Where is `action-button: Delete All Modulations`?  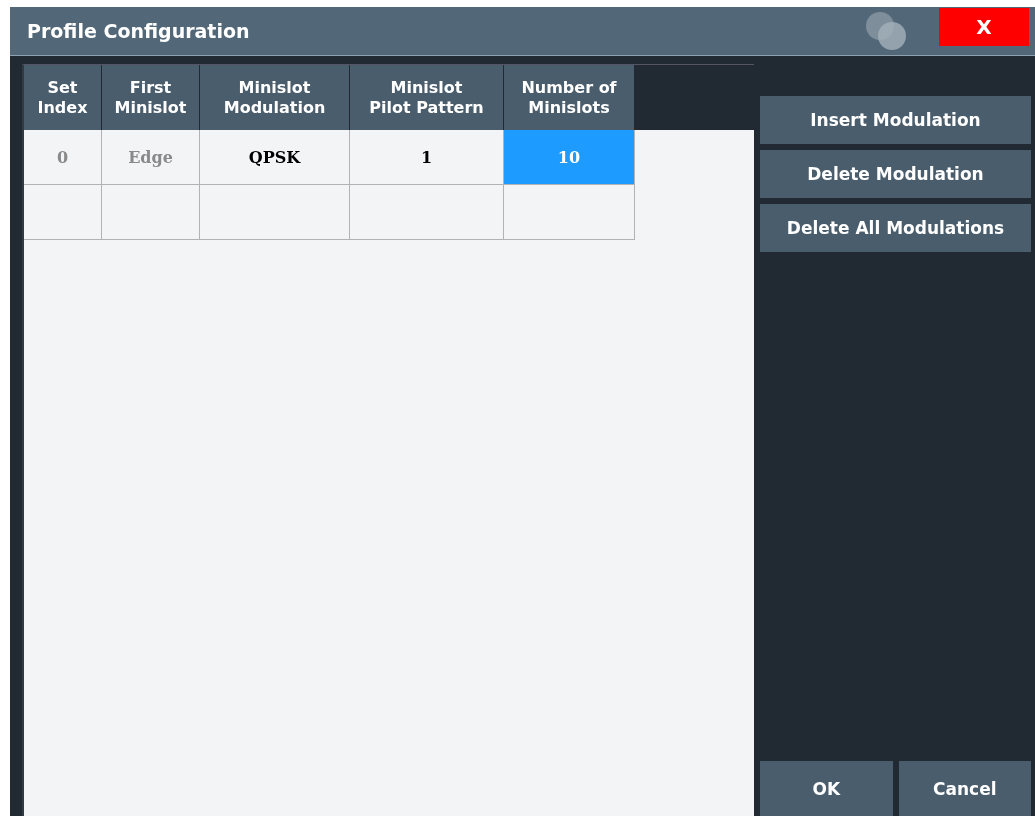 action-button: Delete All Modulations is located at coordinates (895, 228).